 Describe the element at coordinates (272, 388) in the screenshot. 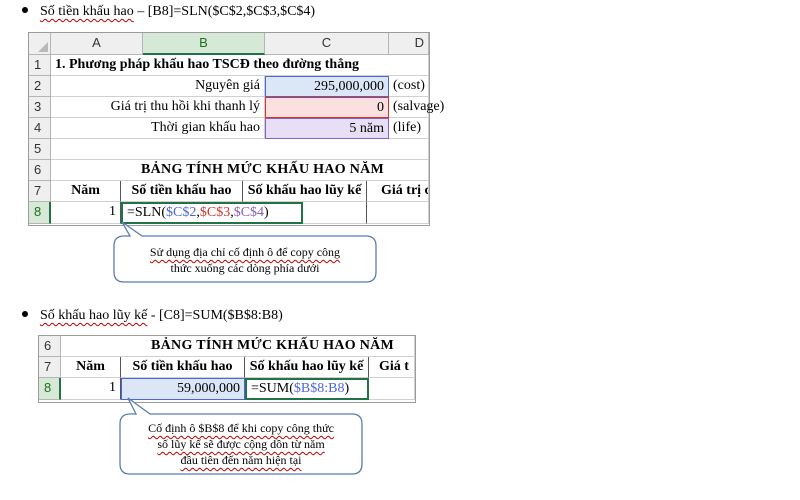

I see `formula-prefix: =SUM(` at that location.